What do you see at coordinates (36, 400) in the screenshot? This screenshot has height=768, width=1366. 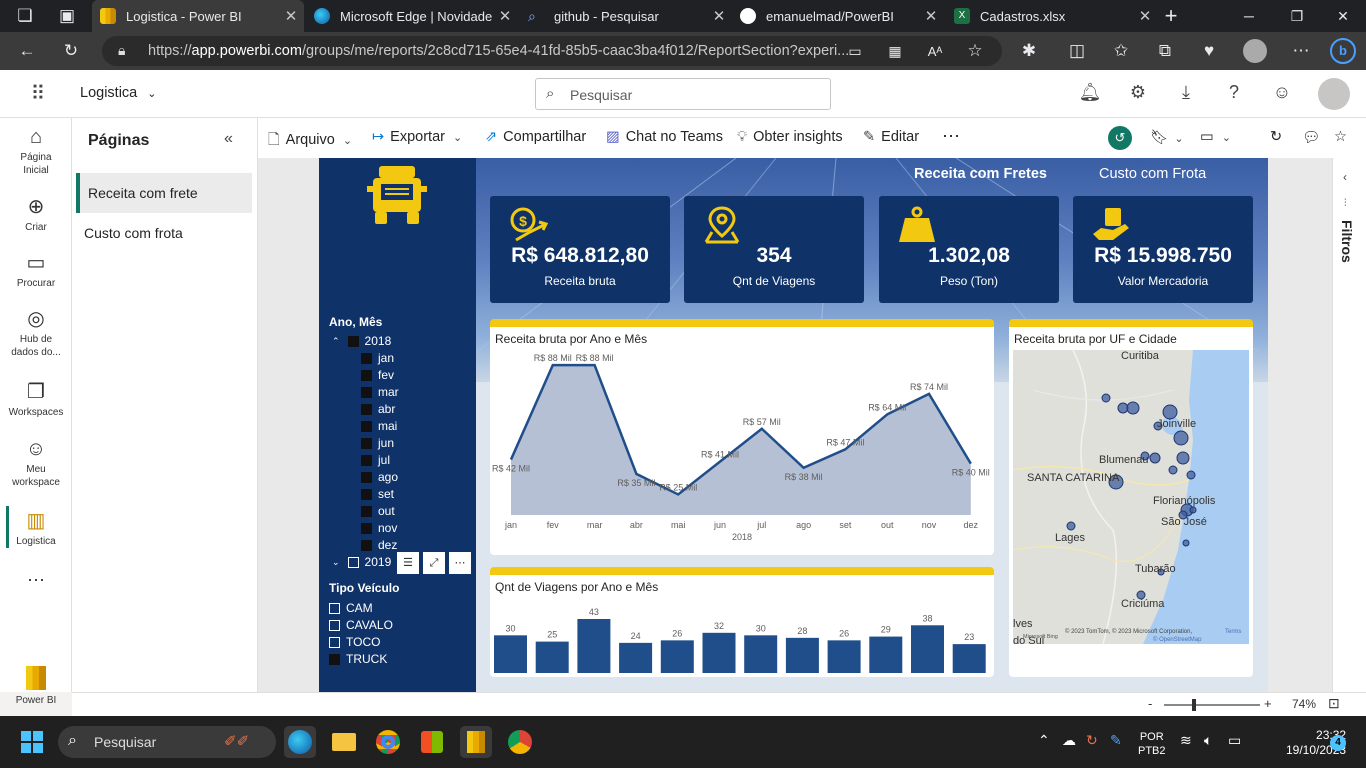 I see `nav-workspaces: ❐ Workspaces` at bounding box center [36, 400].